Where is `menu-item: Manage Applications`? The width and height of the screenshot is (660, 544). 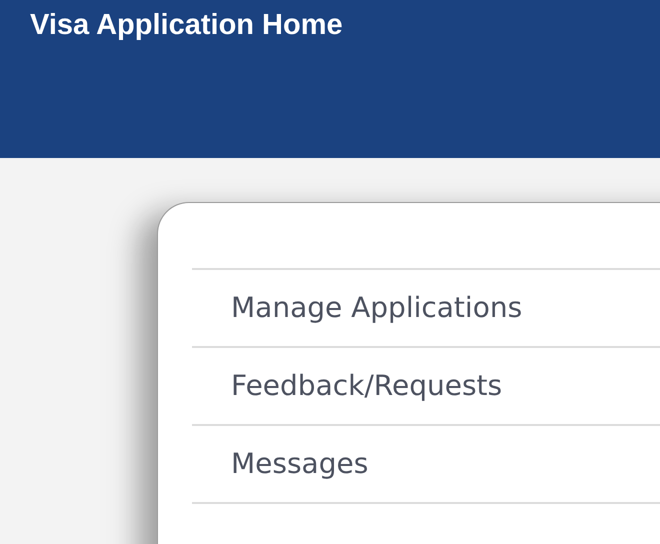 menu-item: Manage Applications is located at coordinates (426, 309).